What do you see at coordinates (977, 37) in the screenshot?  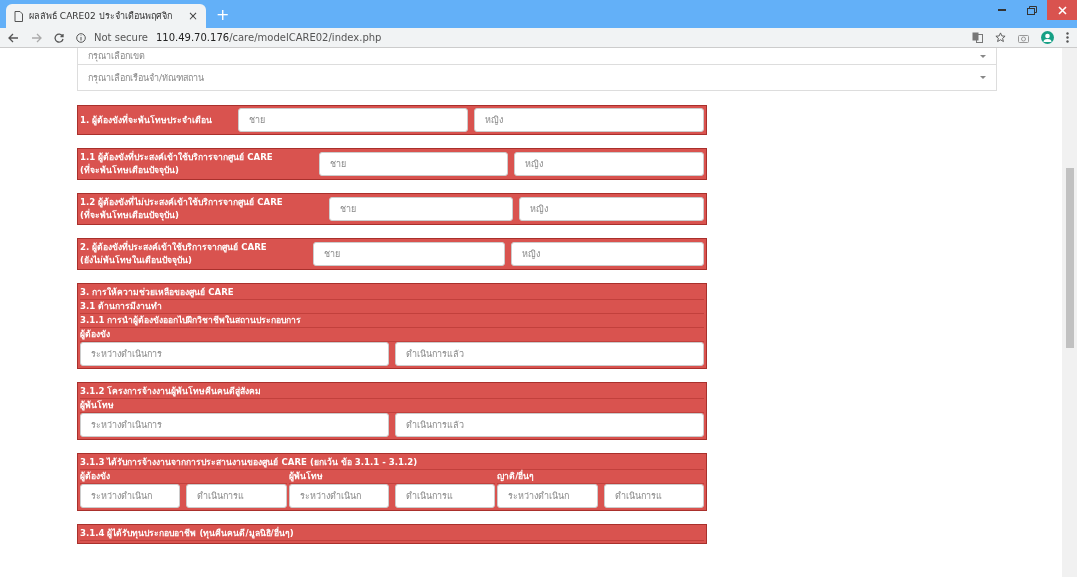 I see `translate-icon` at bounding box center [977, 37].